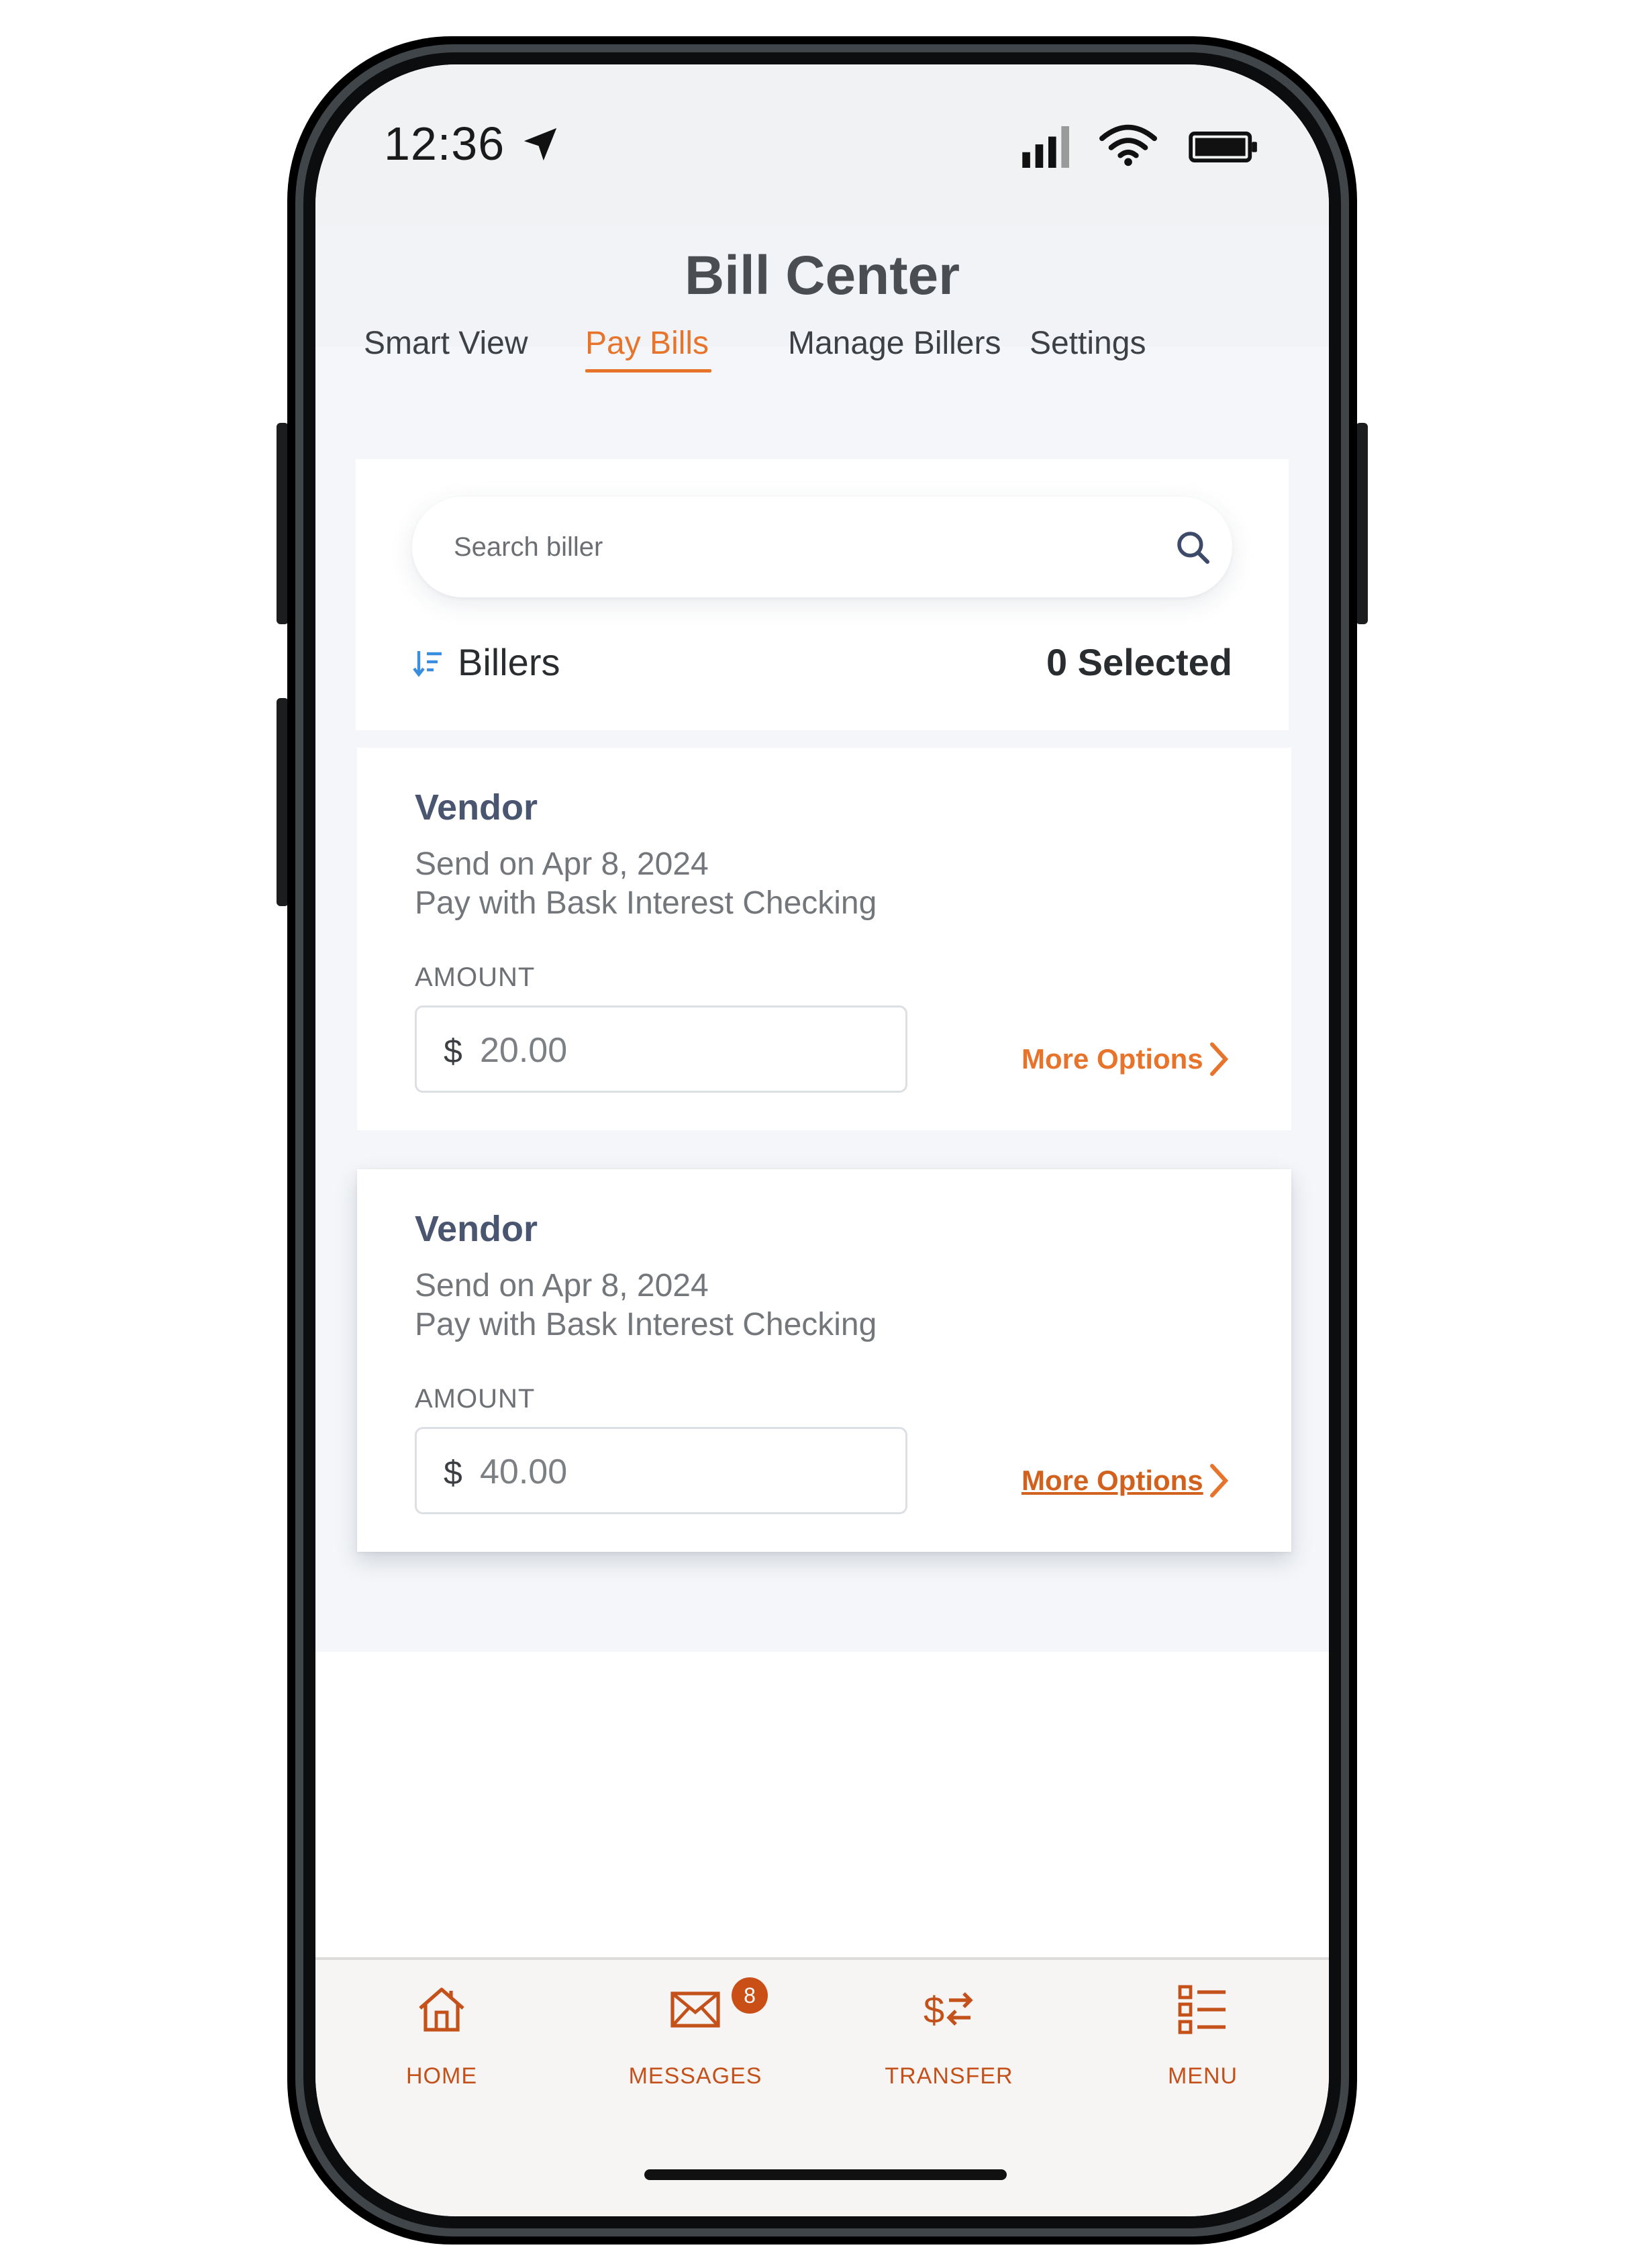 The width and height of the screenshot is (1643, 2268). What do you see at coordinates (661, 1470) in the screenshot?
I see `amount-field: $ 40.00` at bounding box center [661, 1470].